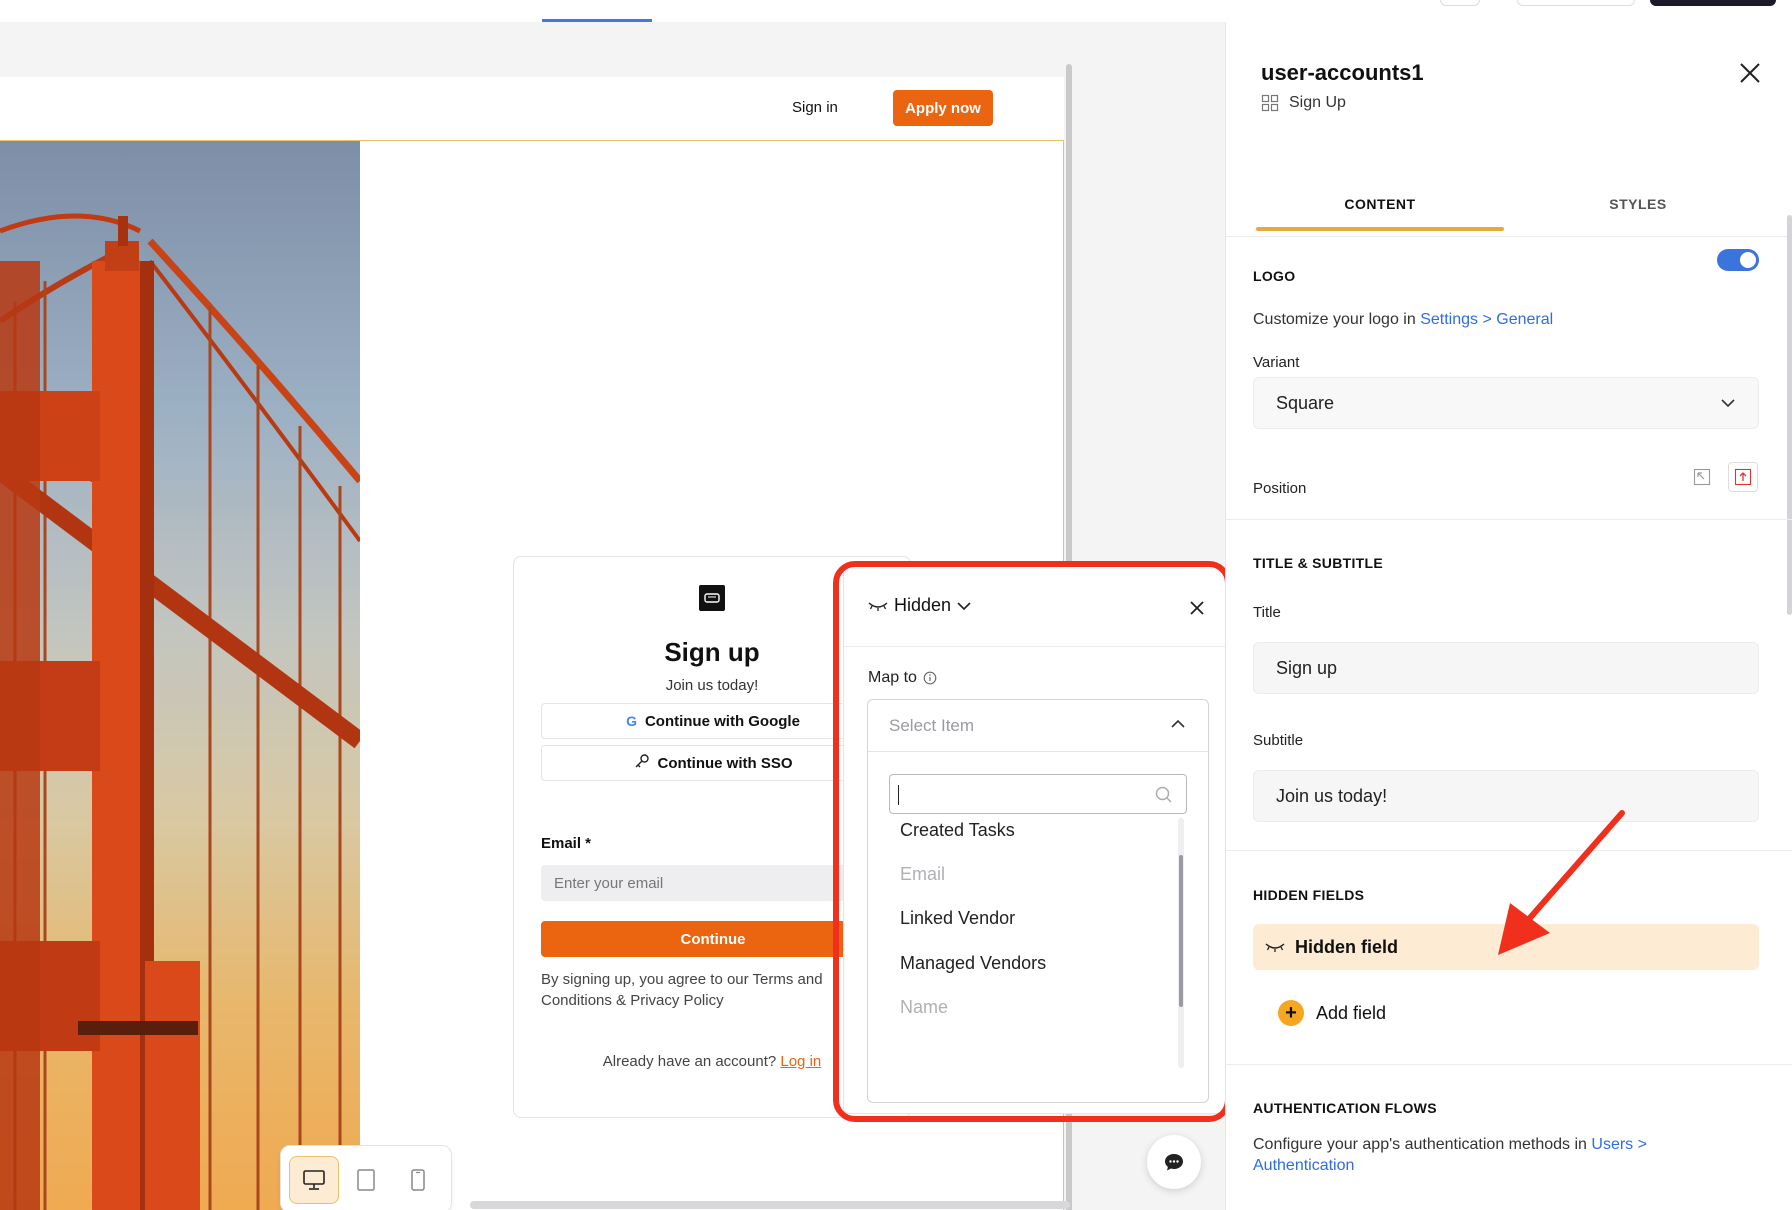 This screenshot has width=1792, height=1210. I want to click on toolbar-icon-button, so click(1460, 3).